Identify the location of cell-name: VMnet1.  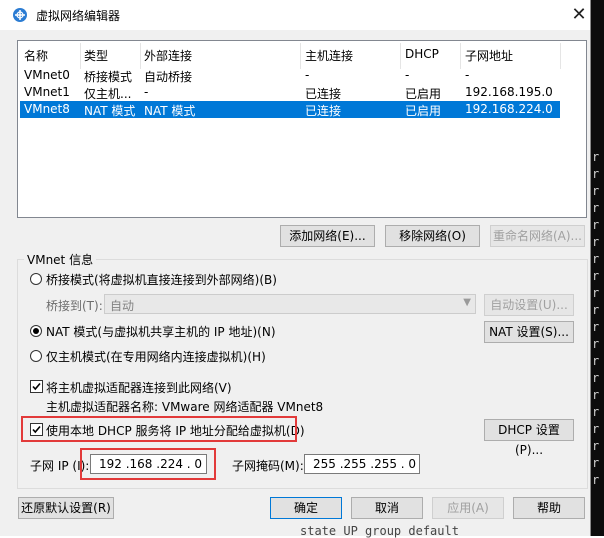
(47, 92).